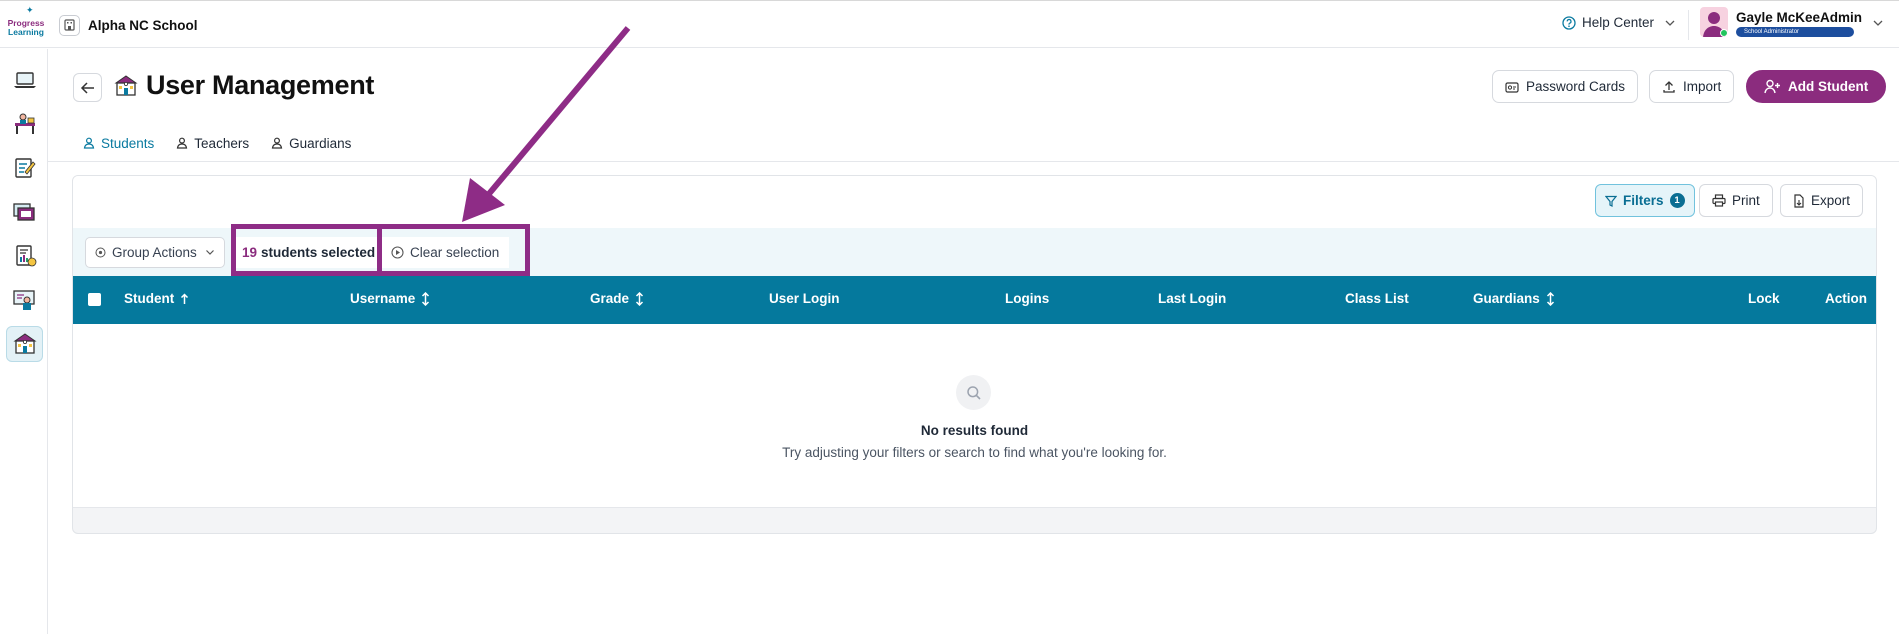  I want to click on assignment-icon, so click(25, 168).